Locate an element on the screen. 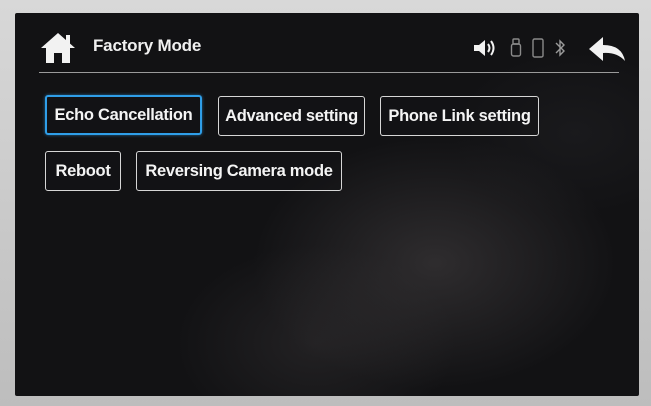 The width and height of the screenshot is (651, 406). reversing-camera-mode-label: Reversing Camera mode is located at coordinates (239, 170).